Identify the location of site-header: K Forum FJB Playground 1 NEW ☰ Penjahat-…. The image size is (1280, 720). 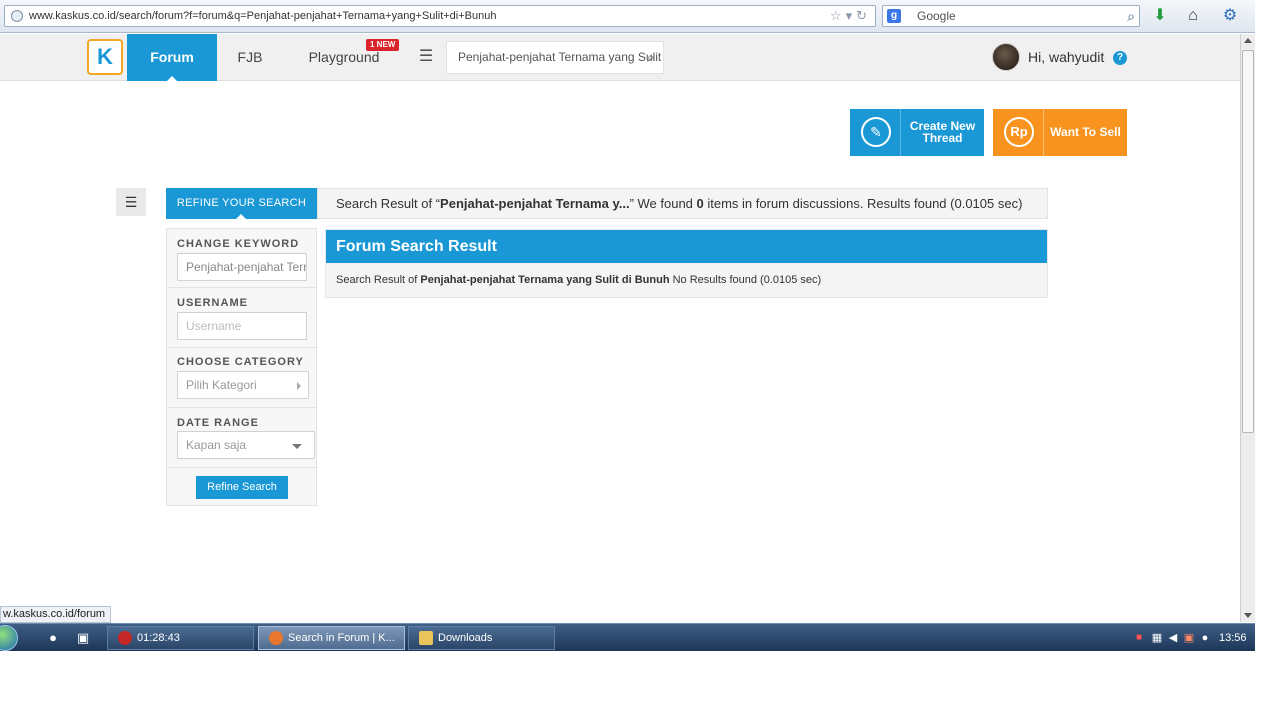
(620, 57).